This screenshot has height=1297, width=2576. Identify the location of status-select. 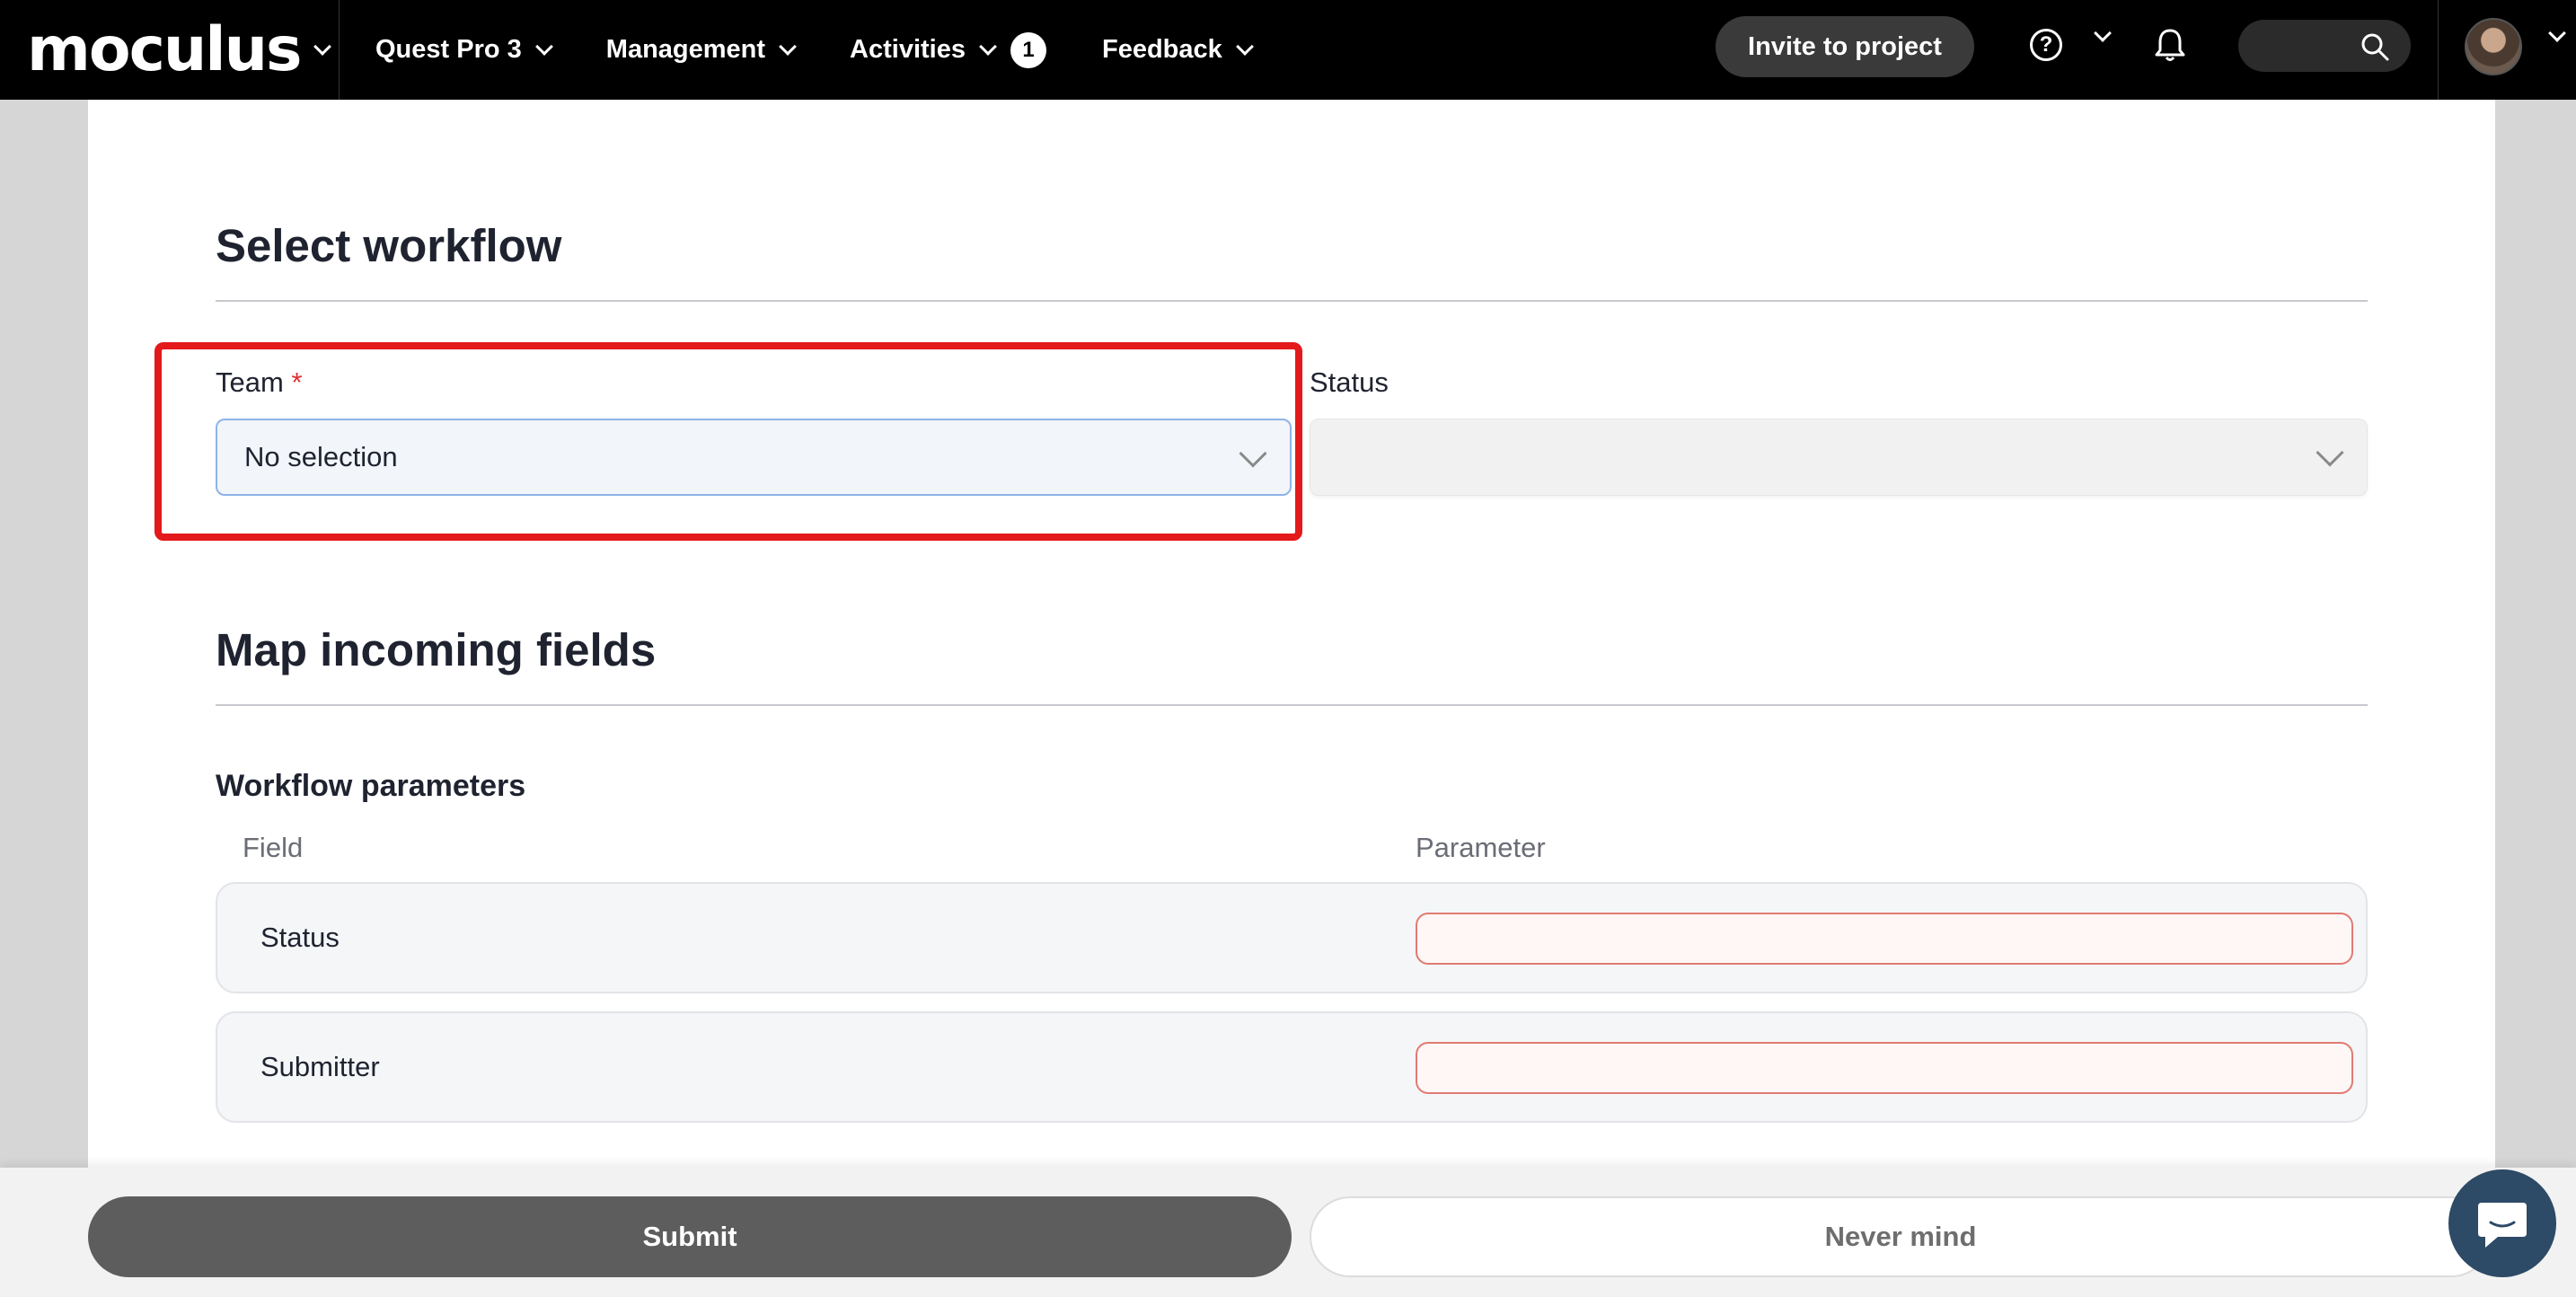
(1839, 457).